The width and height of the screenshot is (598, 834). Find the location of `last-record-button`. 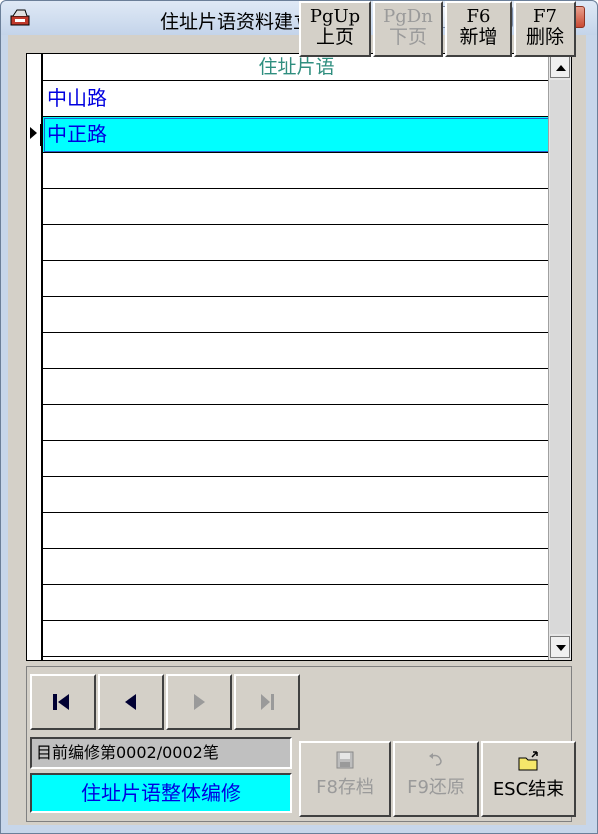

last-record-button is located at coordinates (267, 702).